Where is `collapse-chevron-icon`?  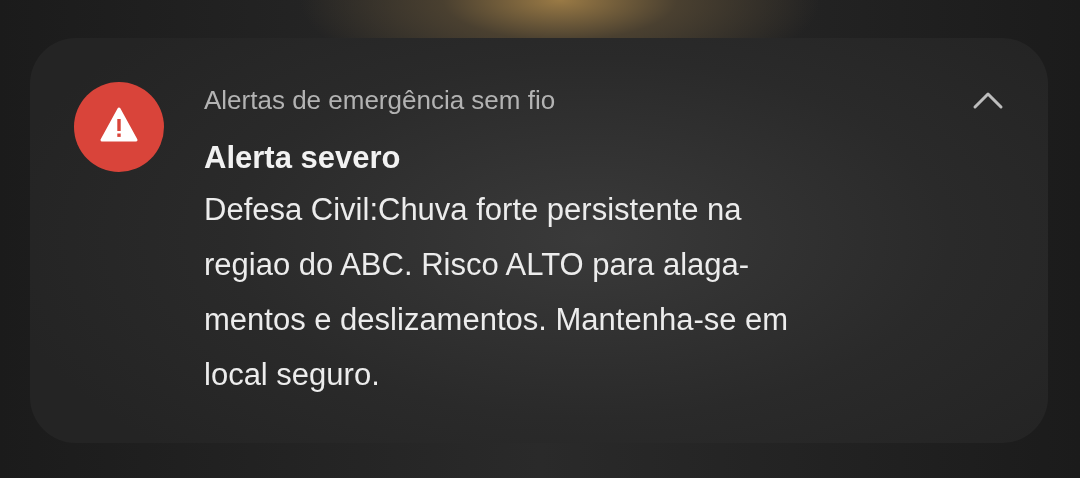
collapse-chevron-icon is located at coordinates (988, 100).